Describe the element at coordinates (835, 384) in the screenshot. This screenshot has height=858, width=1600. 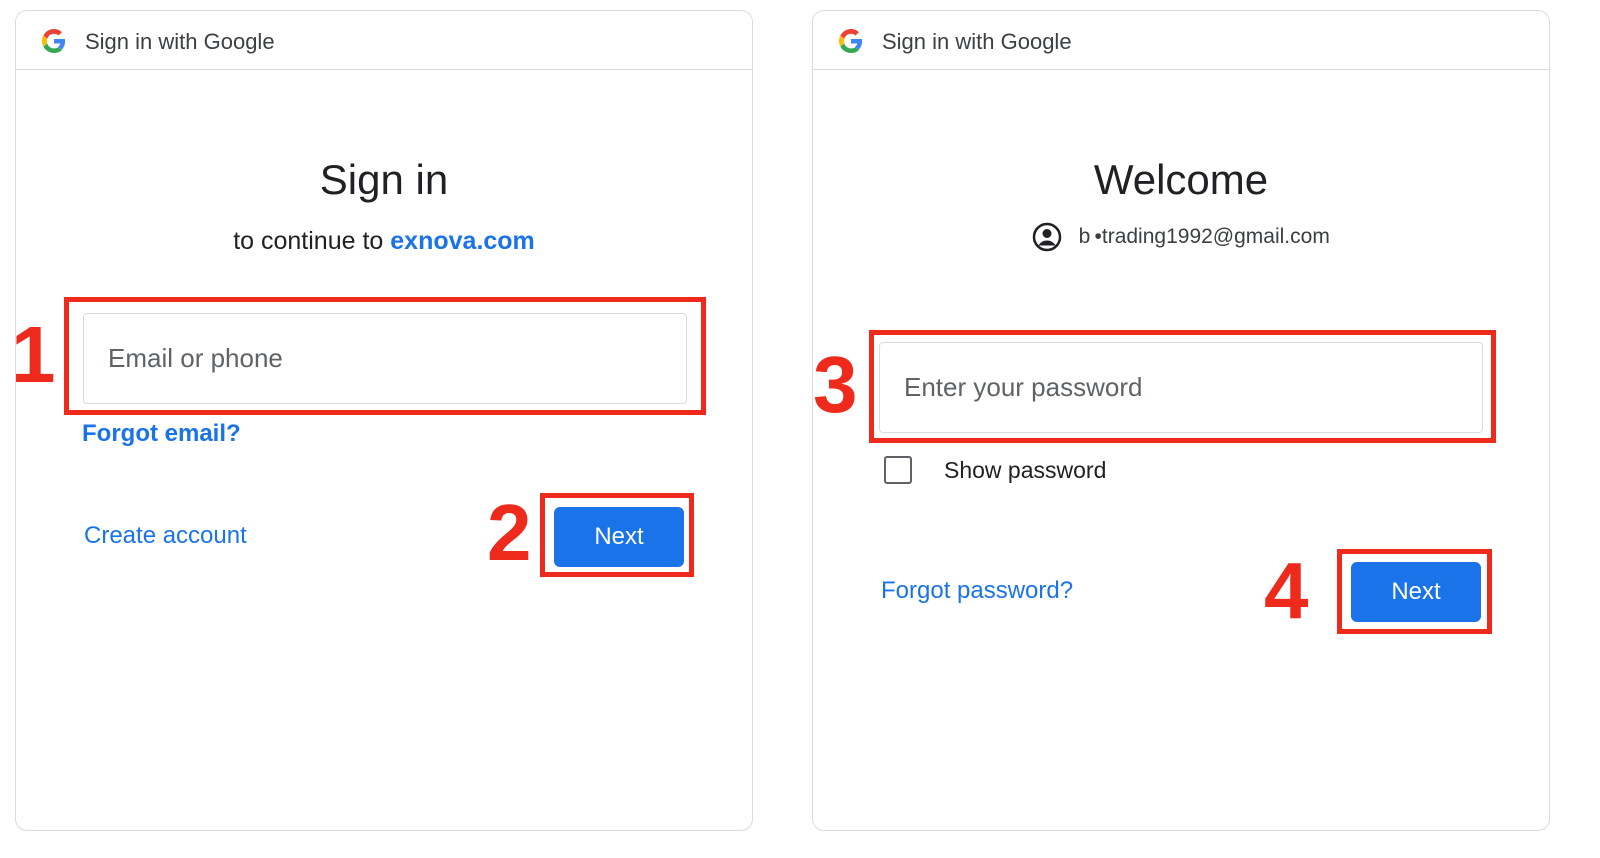
I see `step-number-3: 3` at that location.